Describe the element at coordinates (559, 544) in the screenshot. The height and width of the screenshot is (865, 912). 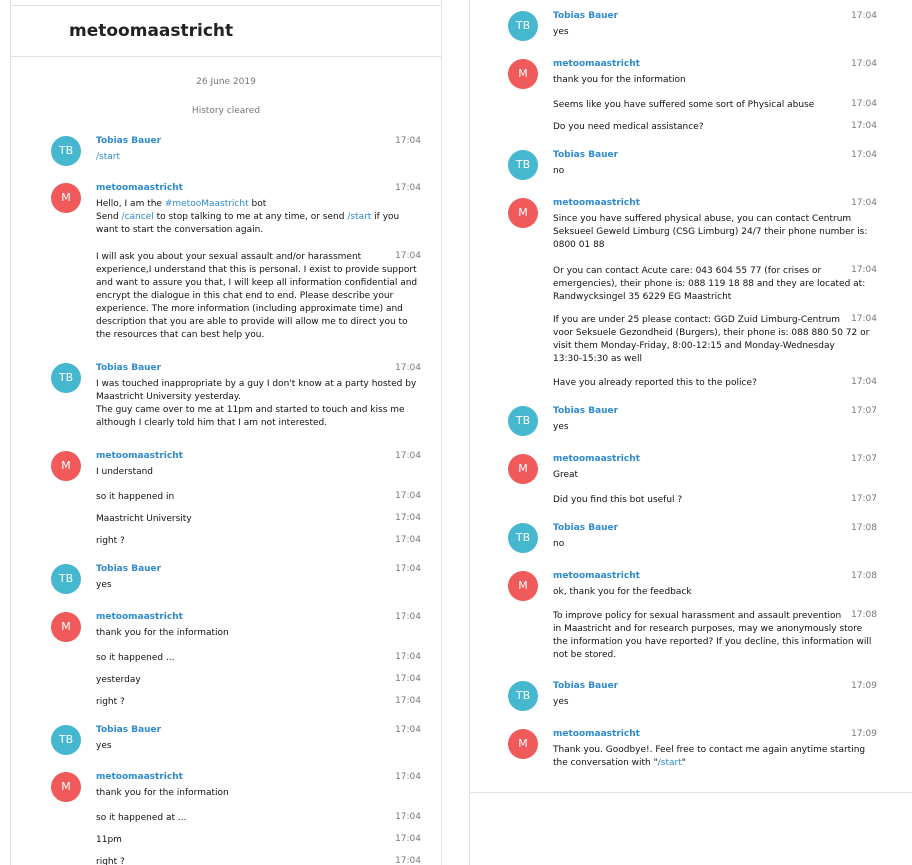
I see `message-text-segment: no` at that location.